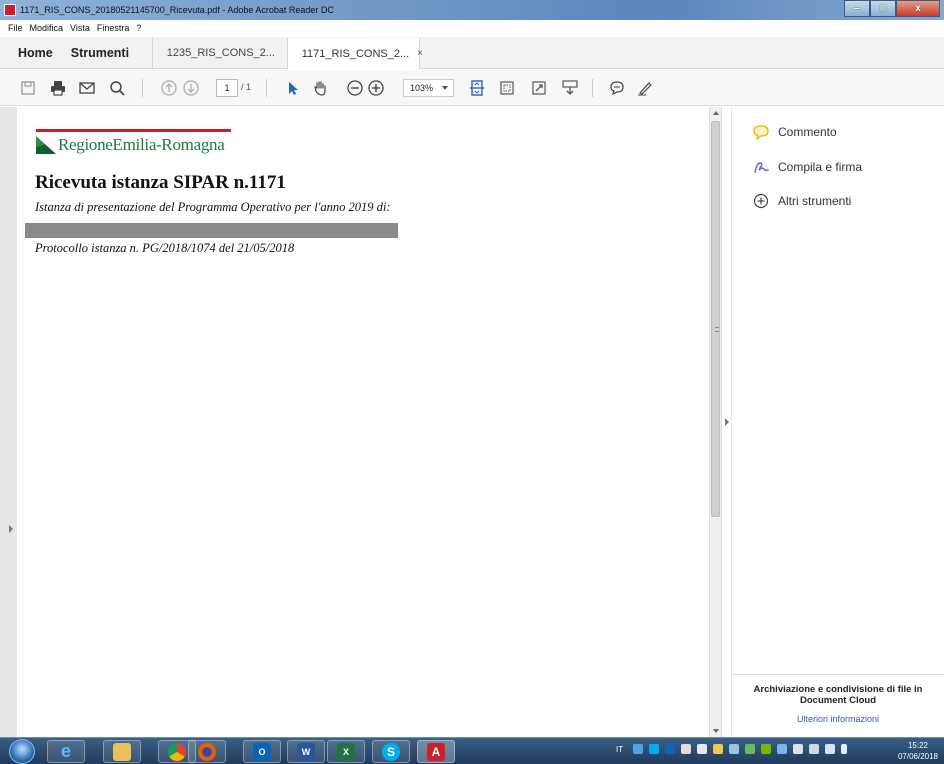  I want to click on zoom-select: 103%, so click(428, 88).